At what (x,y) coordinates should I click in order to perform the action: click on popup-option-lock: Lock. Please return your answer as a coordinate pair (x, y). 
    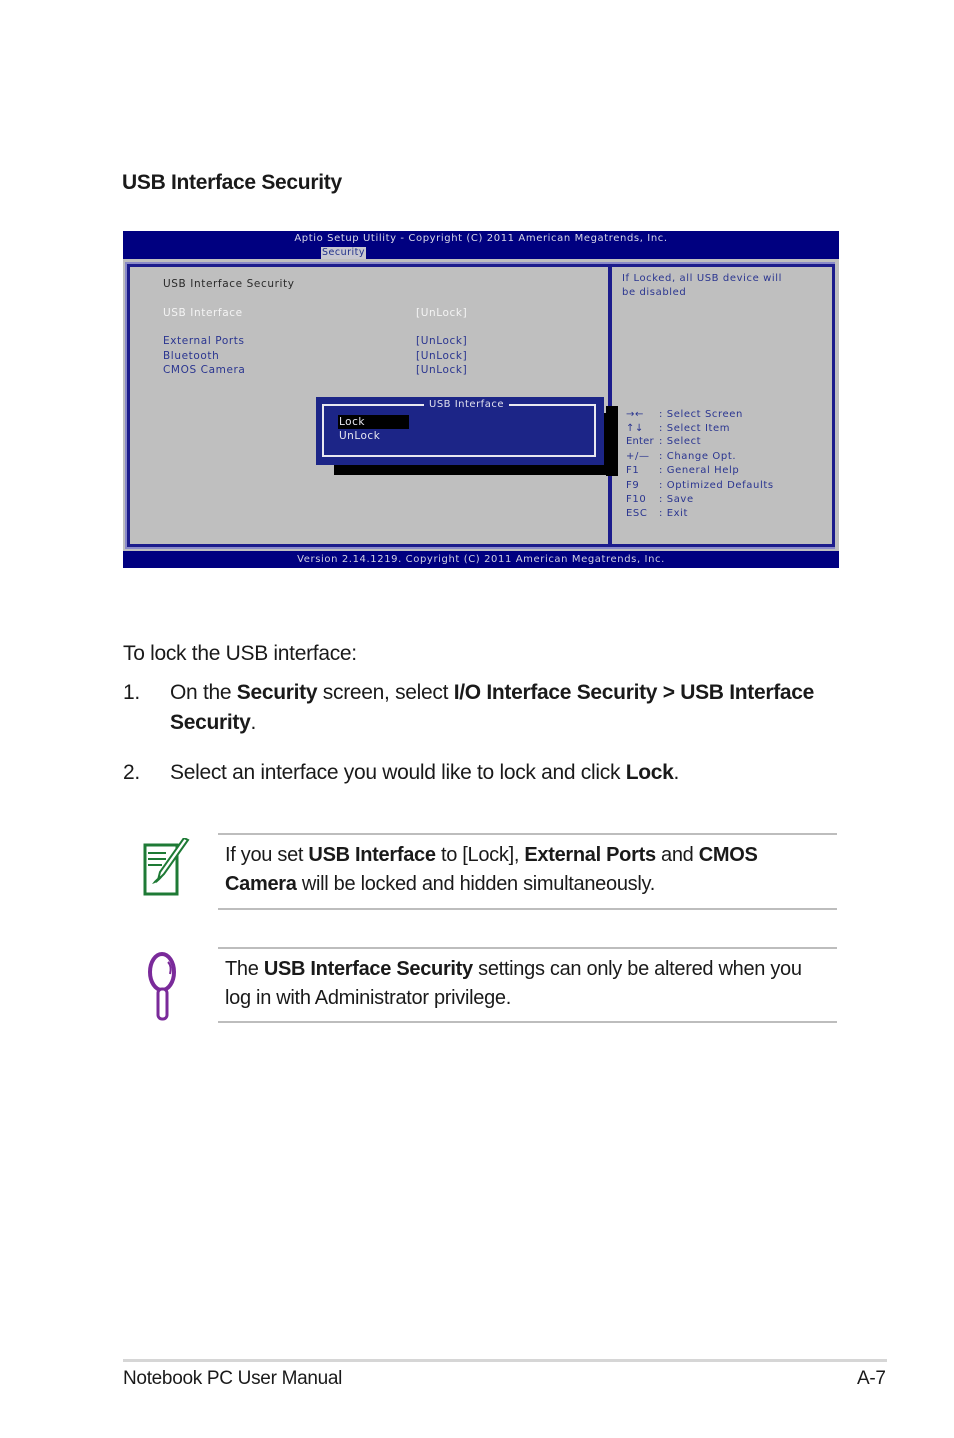
    Looking at the image, I should click on (373, 422).